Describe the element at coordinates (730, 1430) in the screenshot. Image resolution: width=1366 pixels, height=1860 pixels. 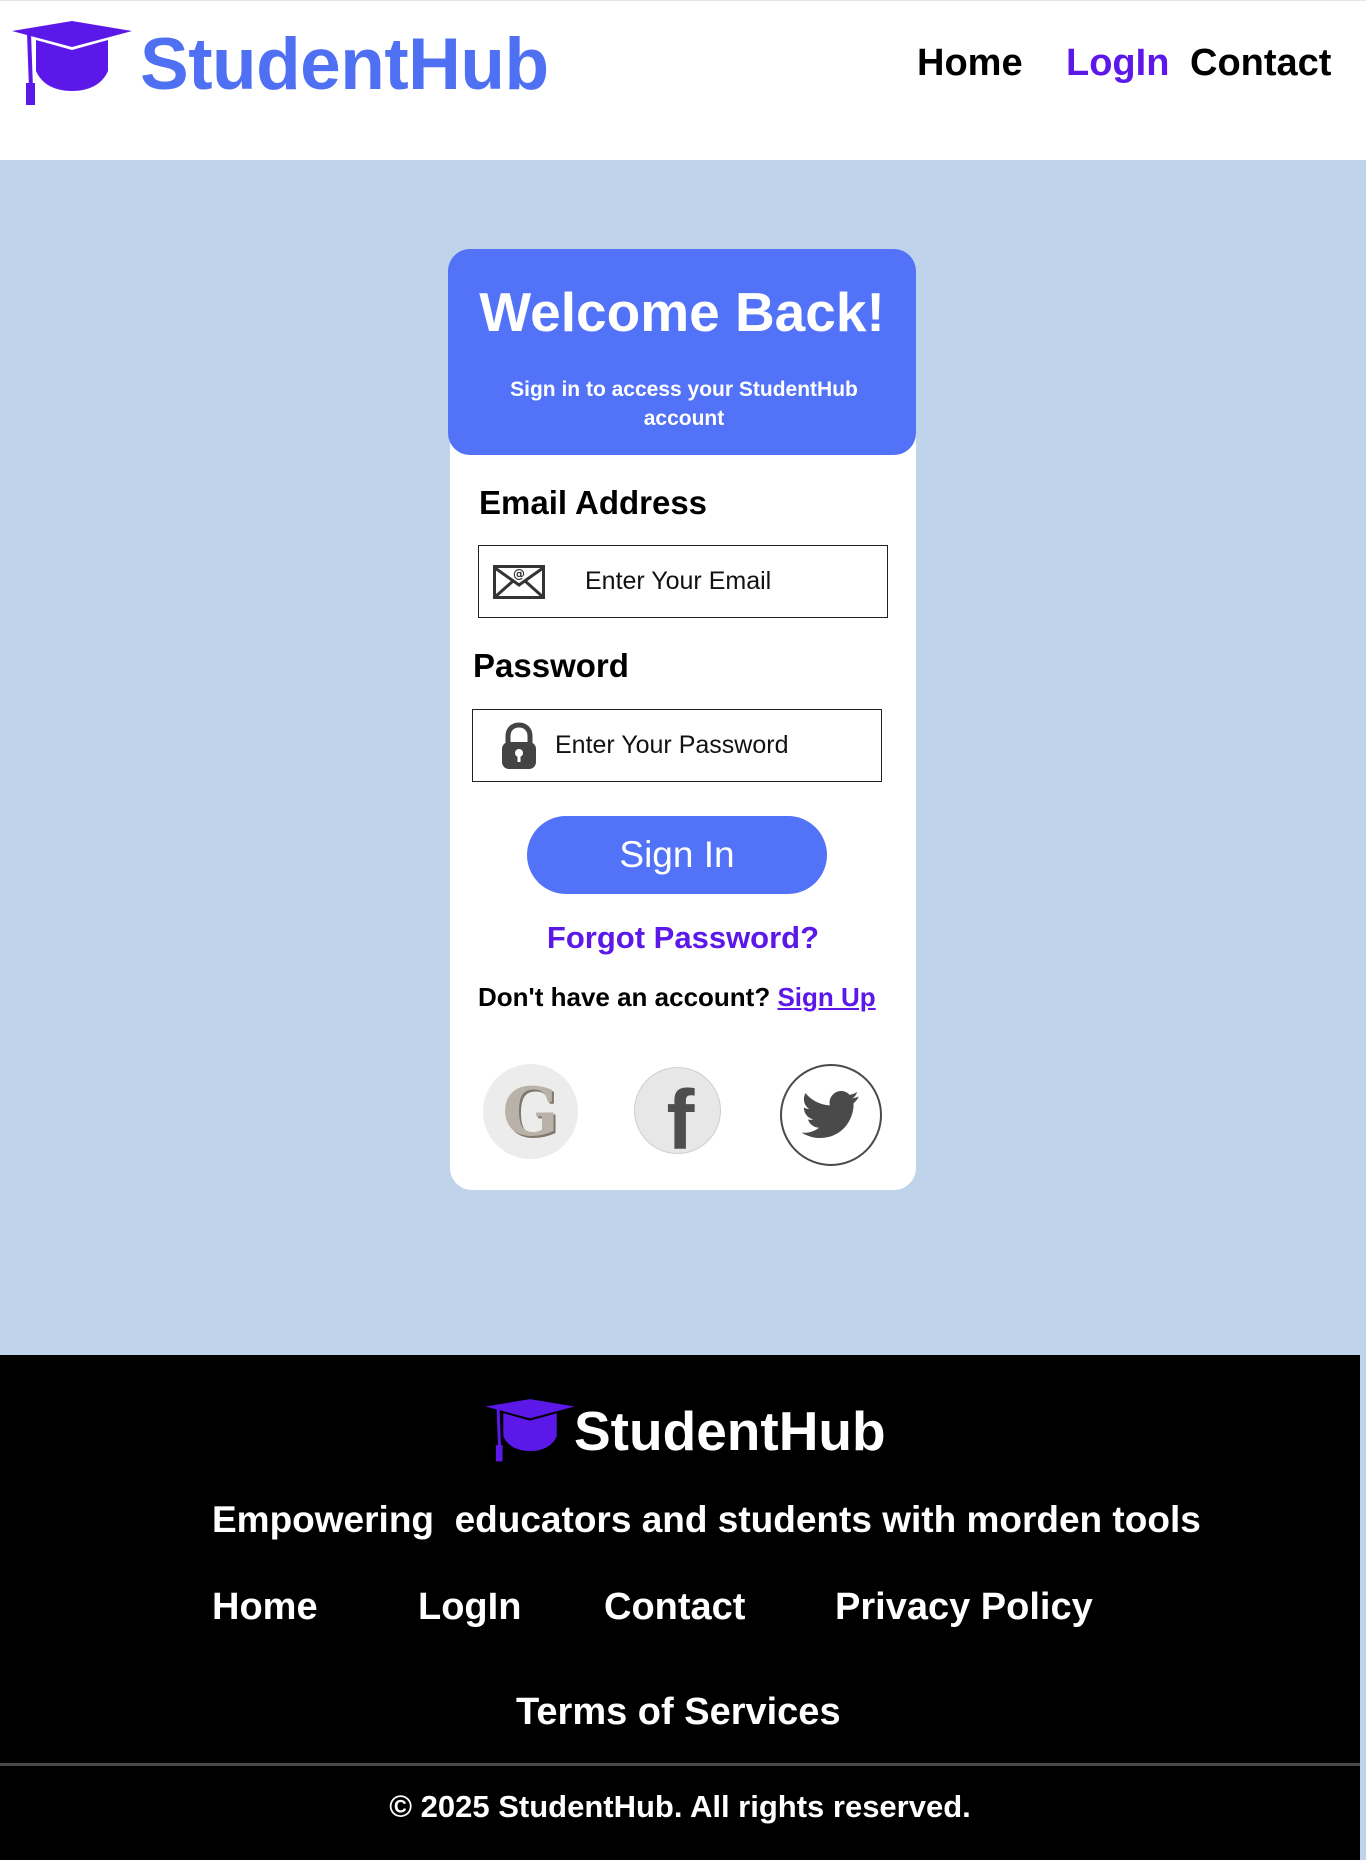
I see `footer-brand-name: StudentHub` at that location.